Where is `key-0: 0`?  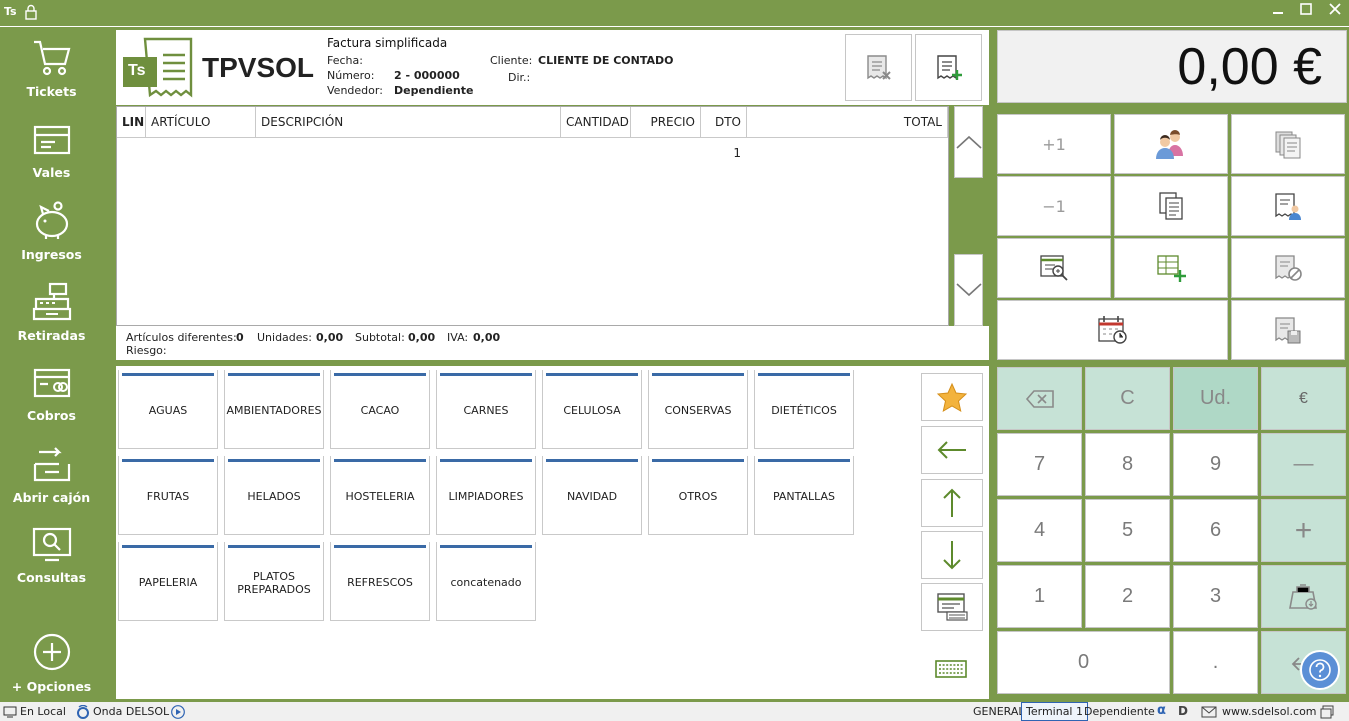
key-0: 0 is located at coordinates (1083, 662).